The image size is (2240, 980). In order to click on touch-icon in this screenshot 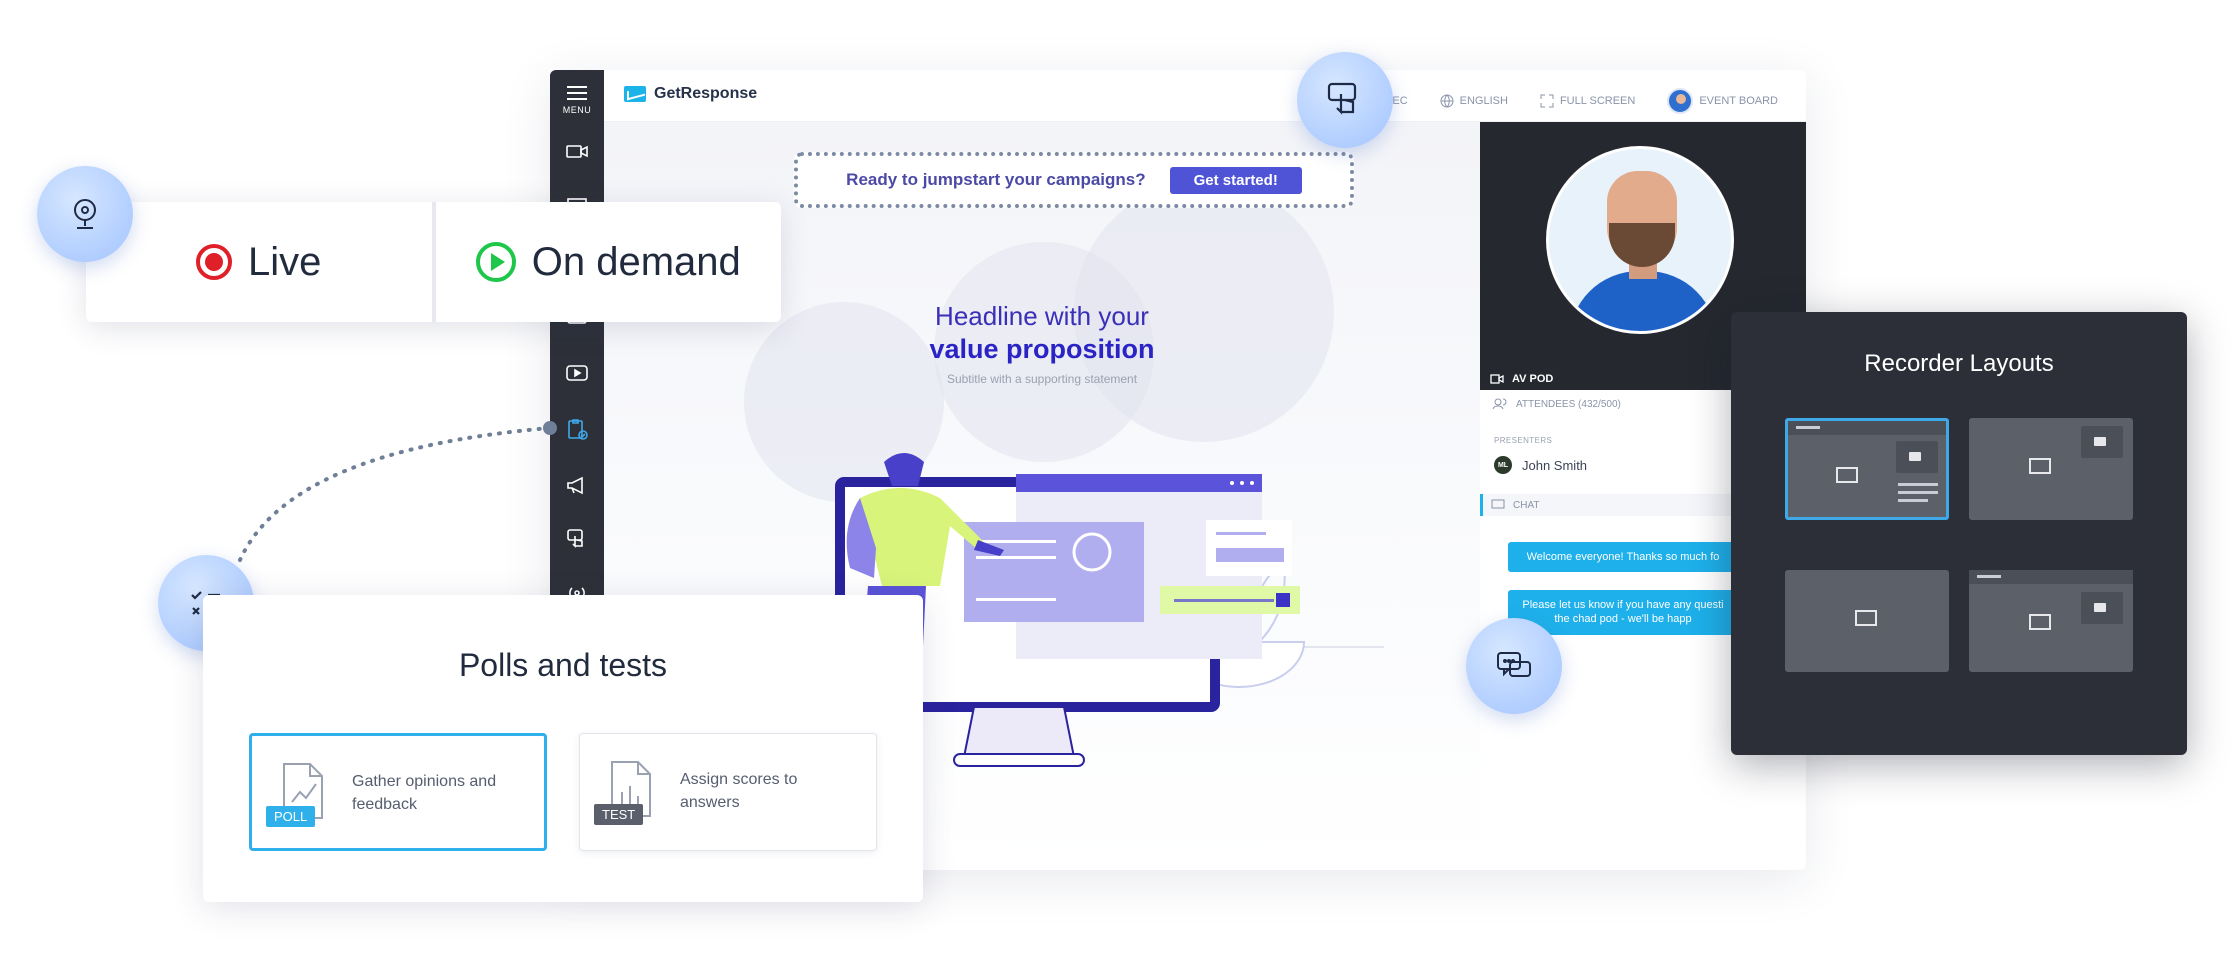, I will do `click(577, 539)`.